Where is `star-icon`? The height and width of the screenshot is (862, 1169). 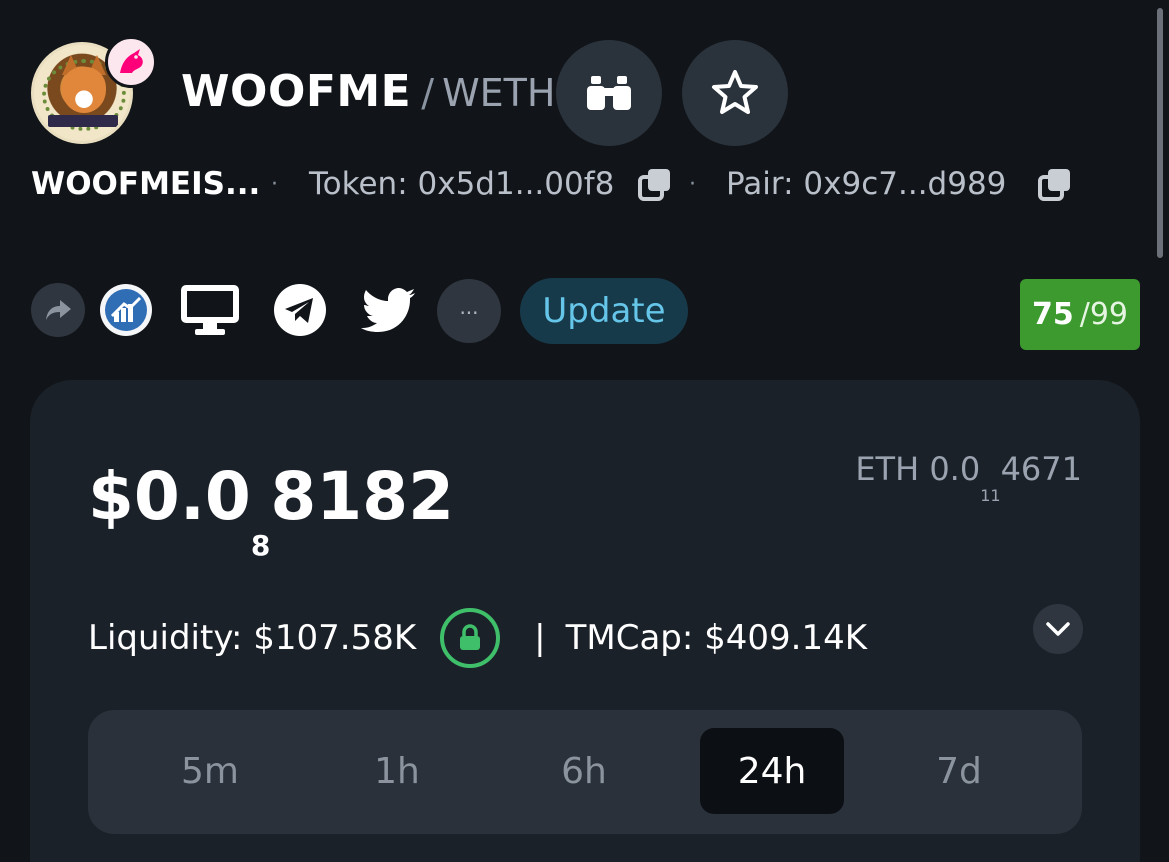
star-icon is located at coordinates (735, 92).